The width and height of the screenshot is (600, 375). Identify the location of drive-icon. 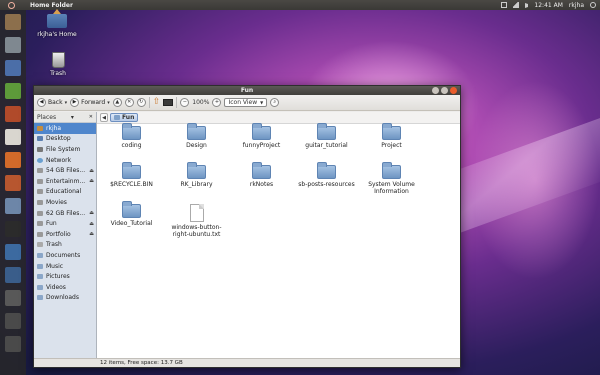
(40, 224).